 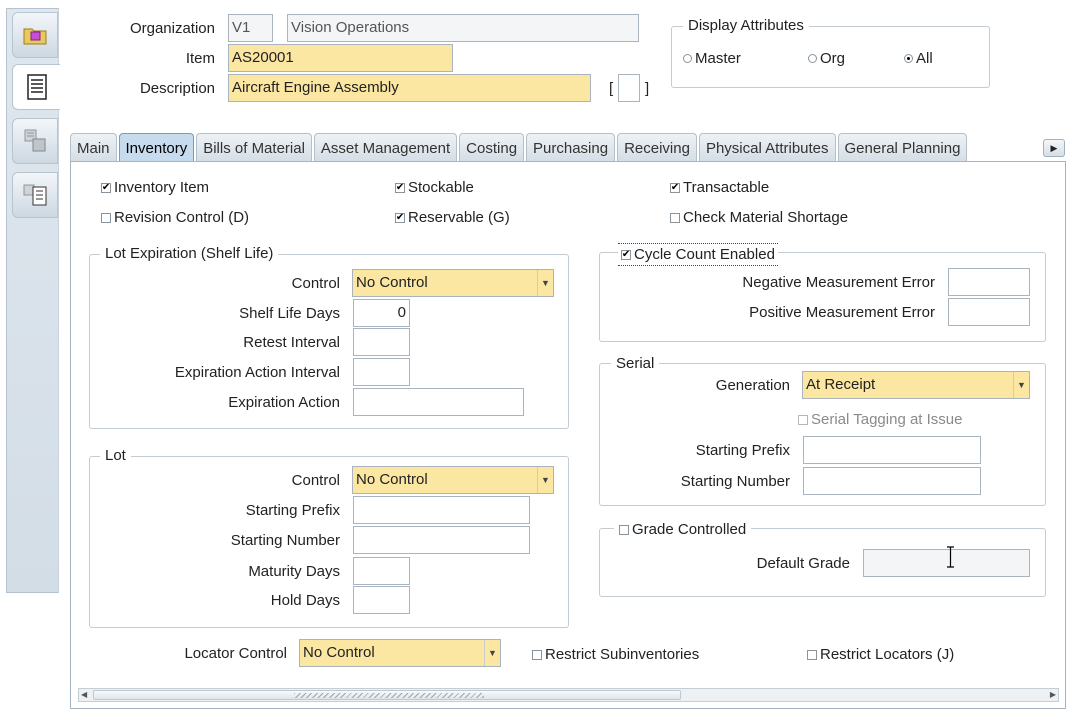 I want to click on tab-asset-management: Asset Management, so click(x=385, y=147).